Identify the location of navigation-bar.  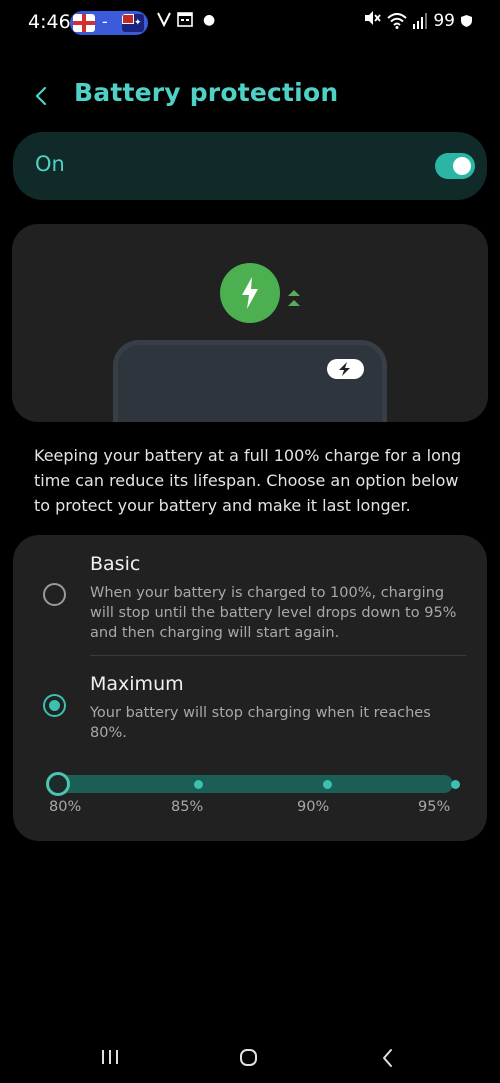
(250, 1060).